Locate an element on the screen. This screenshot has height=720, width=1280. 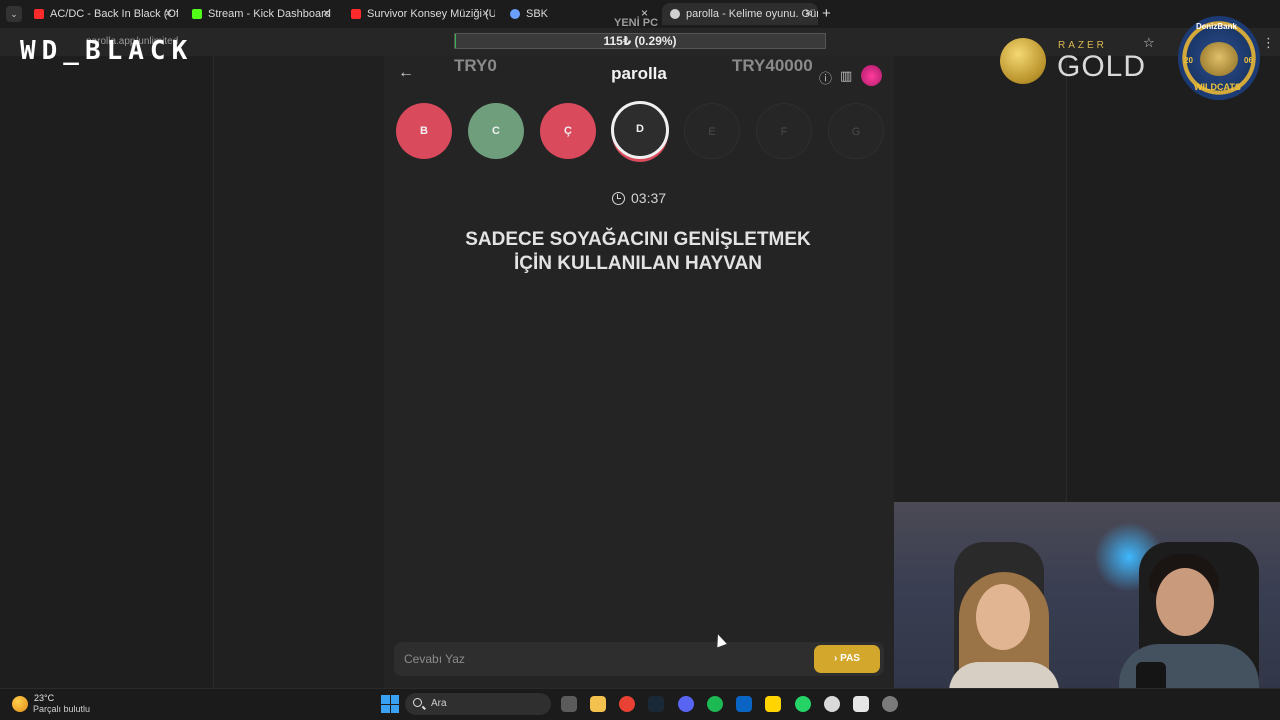
jaguar-icon is located at coordinates (1219, 59).